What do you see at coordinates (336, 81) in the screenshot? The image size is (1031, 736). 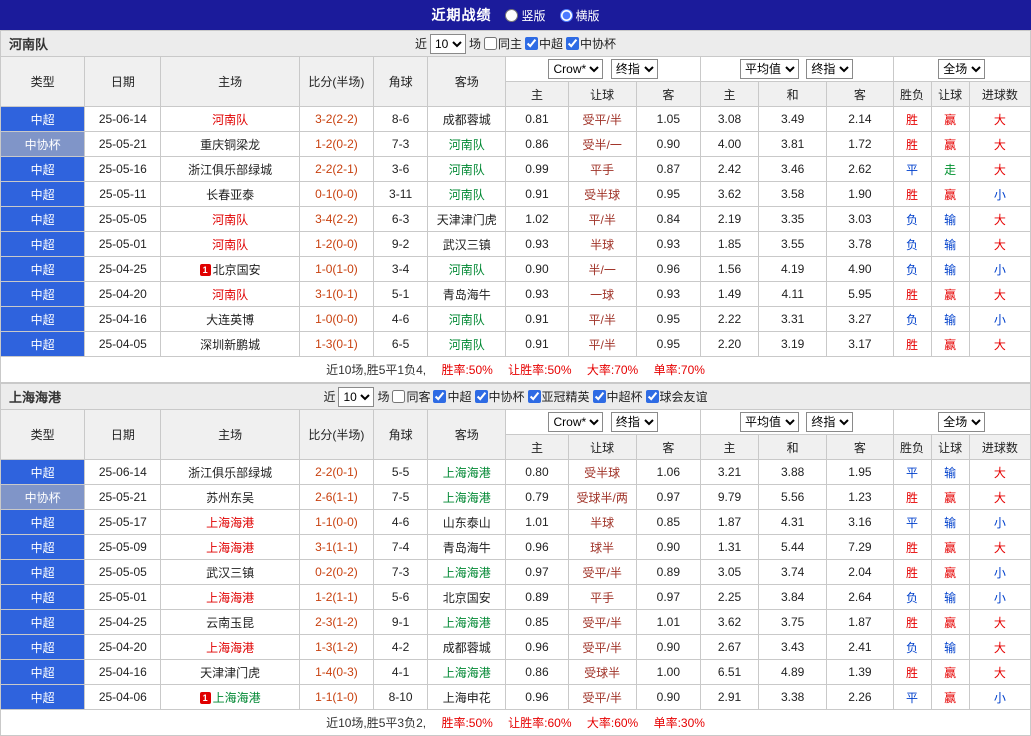 I see `col-score: 比分(半场)` at bounding box center [336, 81].